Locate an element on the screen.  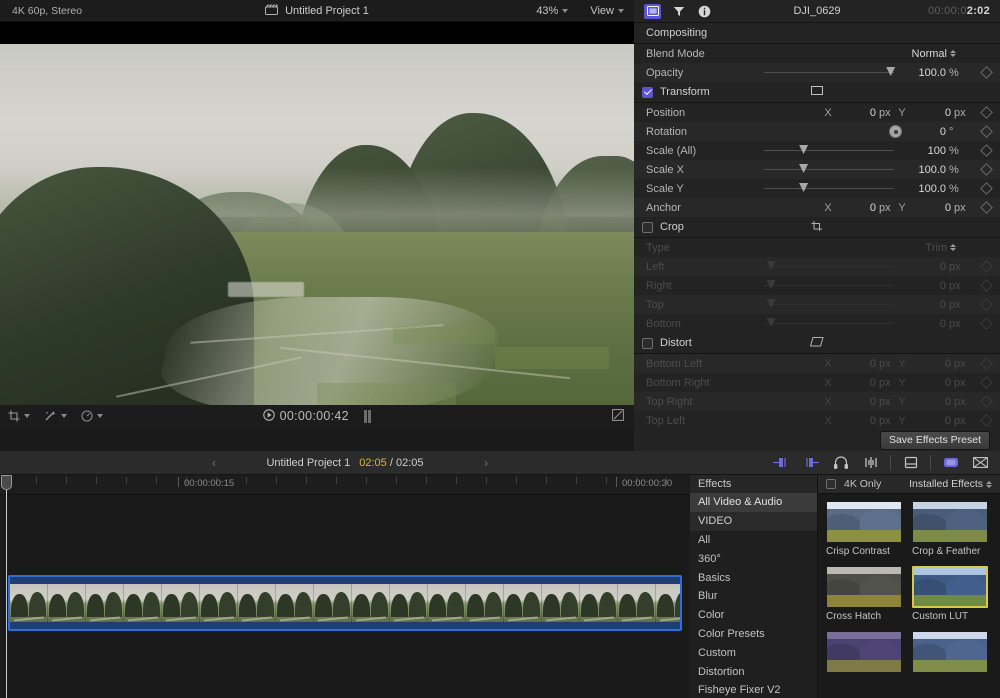
crop-right-slider is located at coordinates (829, 284).